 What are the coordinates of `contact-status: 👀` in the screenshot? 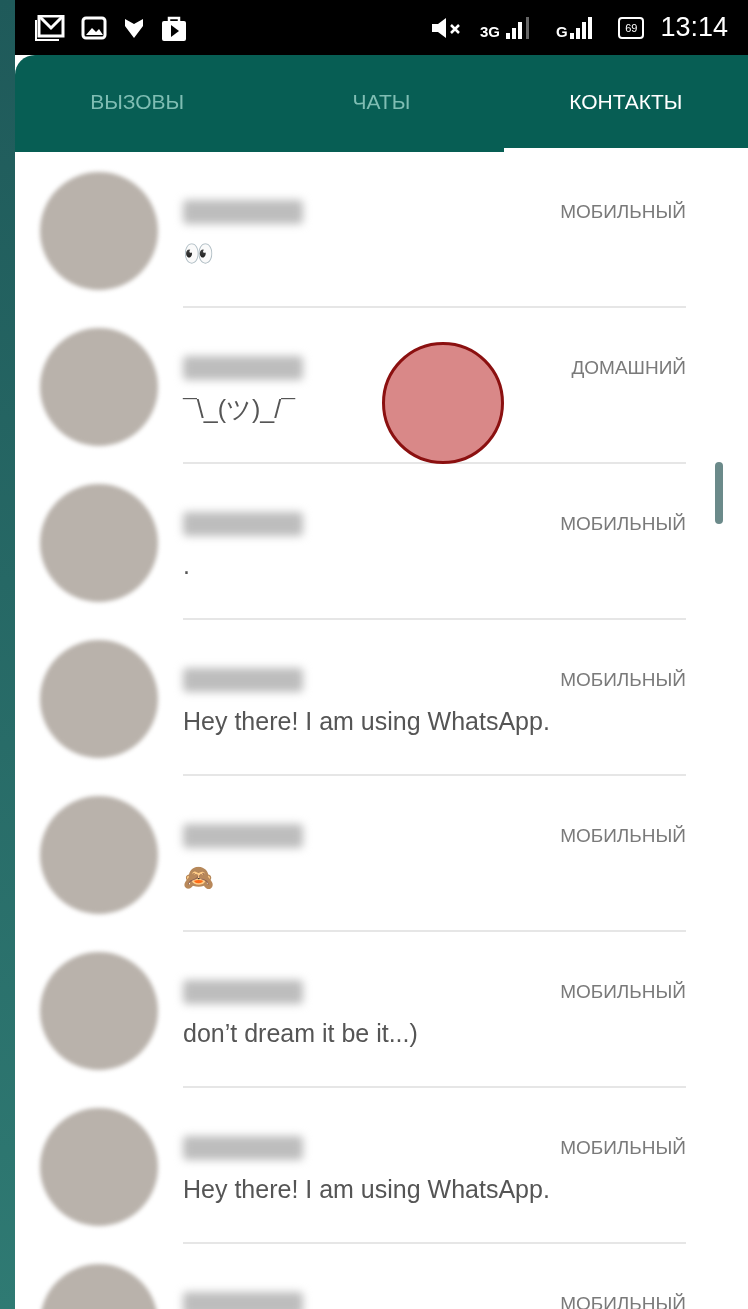 It's located at (199, 253).